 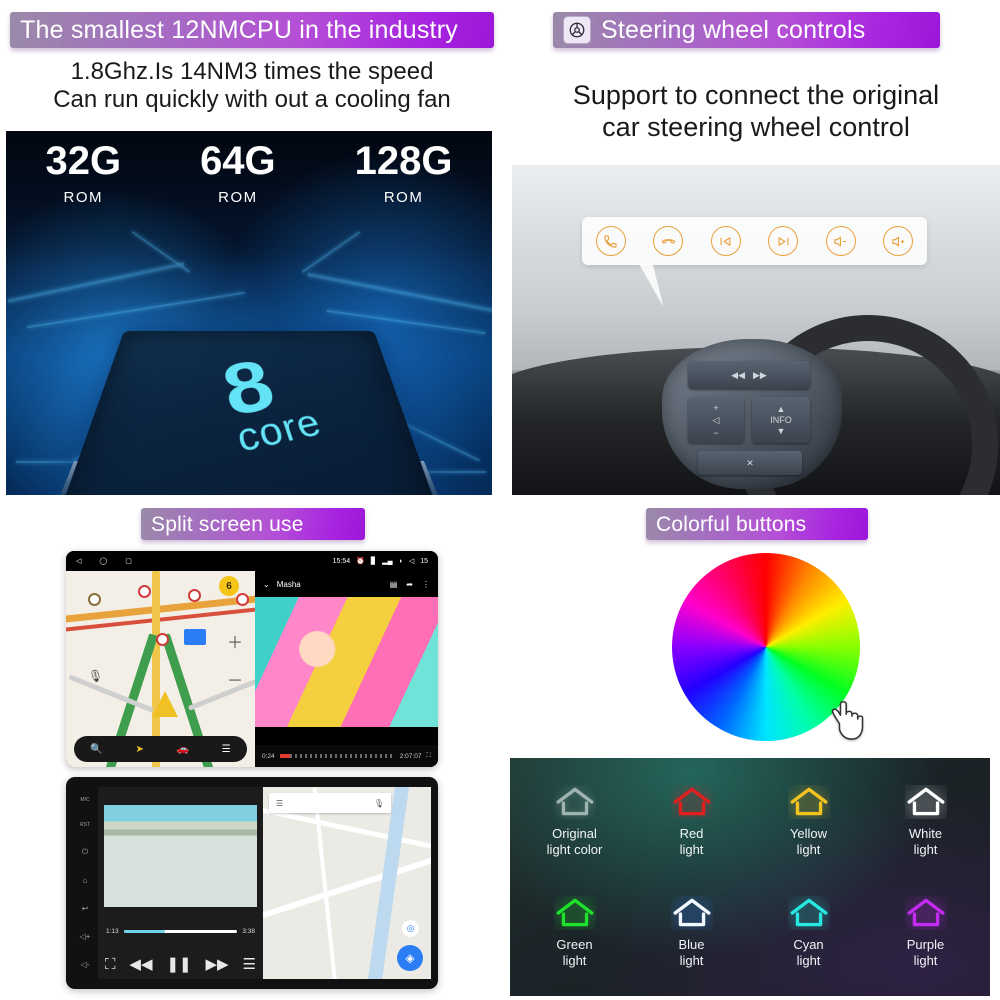 What do you see at coordinates (410, 928) in the screenshot?
I see `map-locate-icon: ◎` at bounding box center [410, 928].